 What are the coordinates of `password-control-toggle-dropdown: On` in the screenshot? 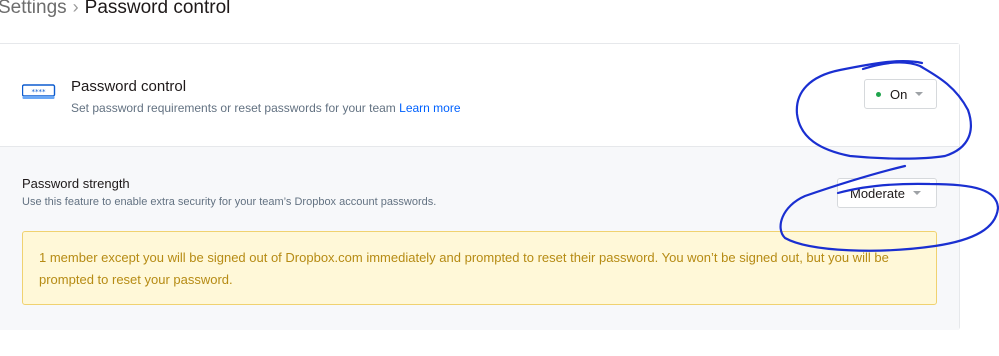 It's located at (900, 94).